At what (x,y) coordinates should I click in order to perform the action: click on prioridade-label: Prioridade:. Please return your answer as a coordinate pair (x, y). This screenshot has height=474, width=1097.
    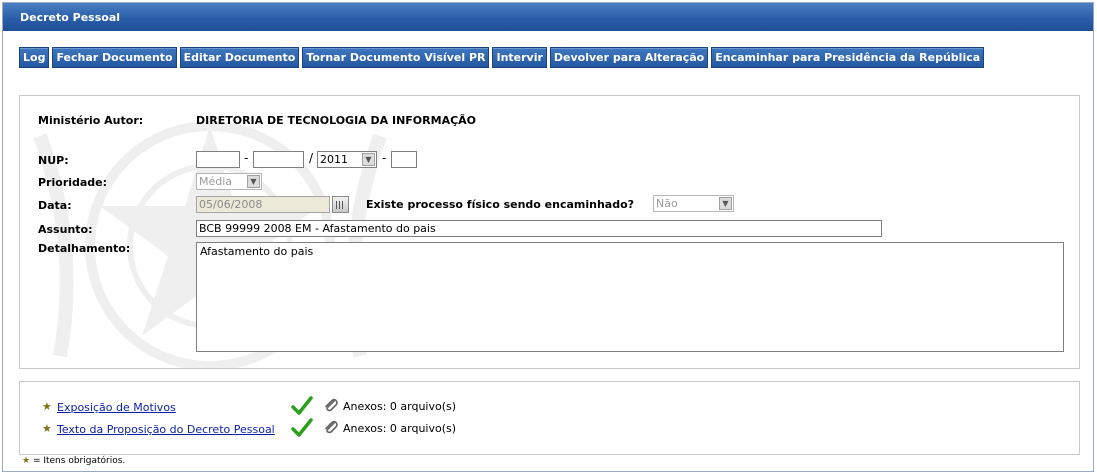
    Looking at the image, I should click on (73, 182).